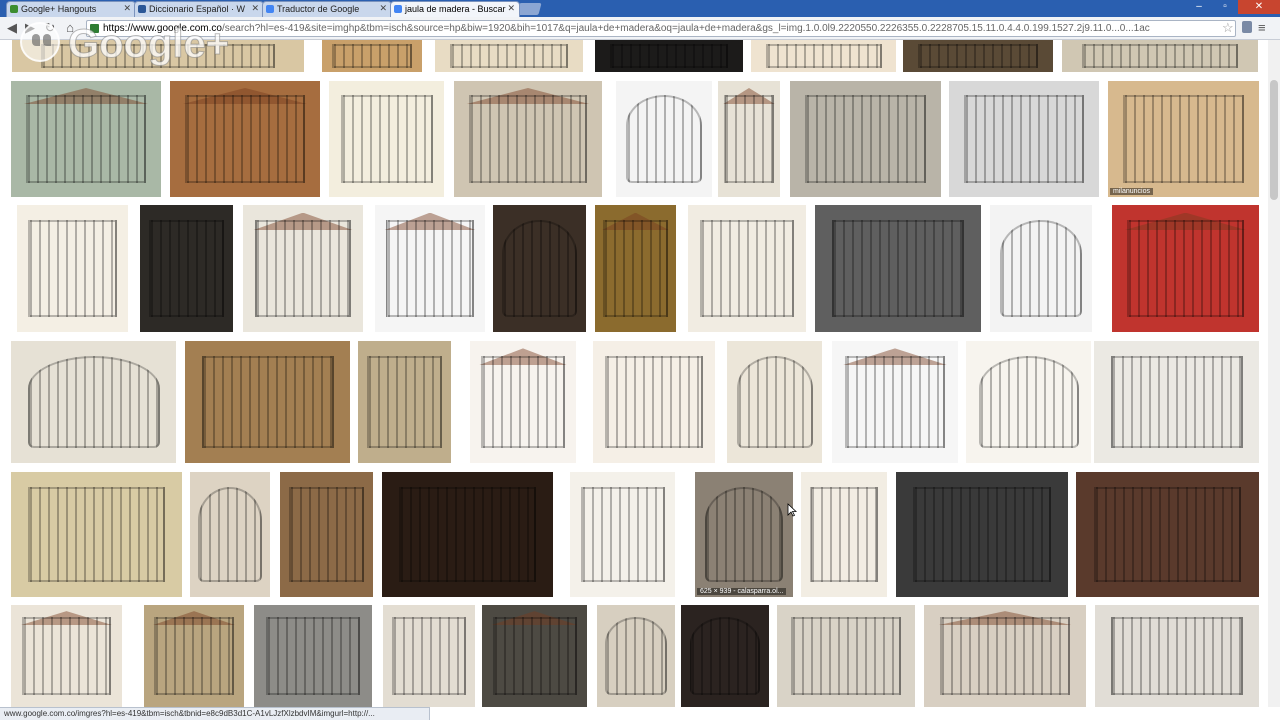 This screenshot has width=1280, height=720. Describe the element at coordinates (1199, 7) in the screenshot. I see `minimize-icon: –` at that location.